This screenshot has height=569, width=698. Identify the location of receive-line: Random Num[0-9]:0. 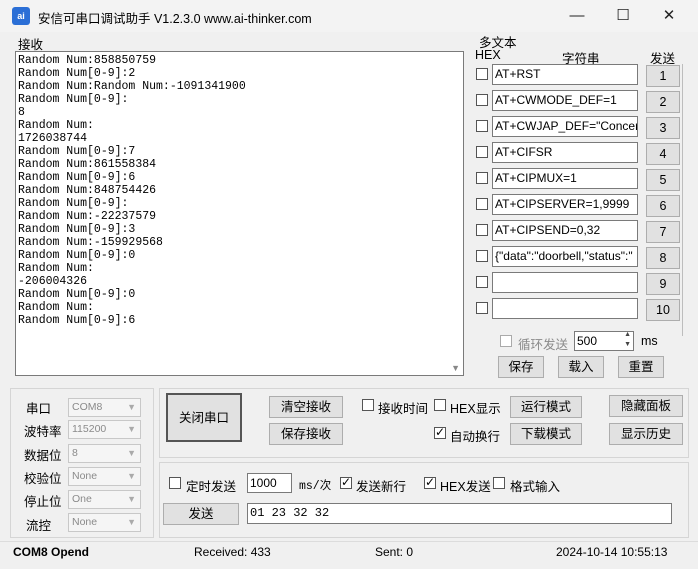
(77, 255).